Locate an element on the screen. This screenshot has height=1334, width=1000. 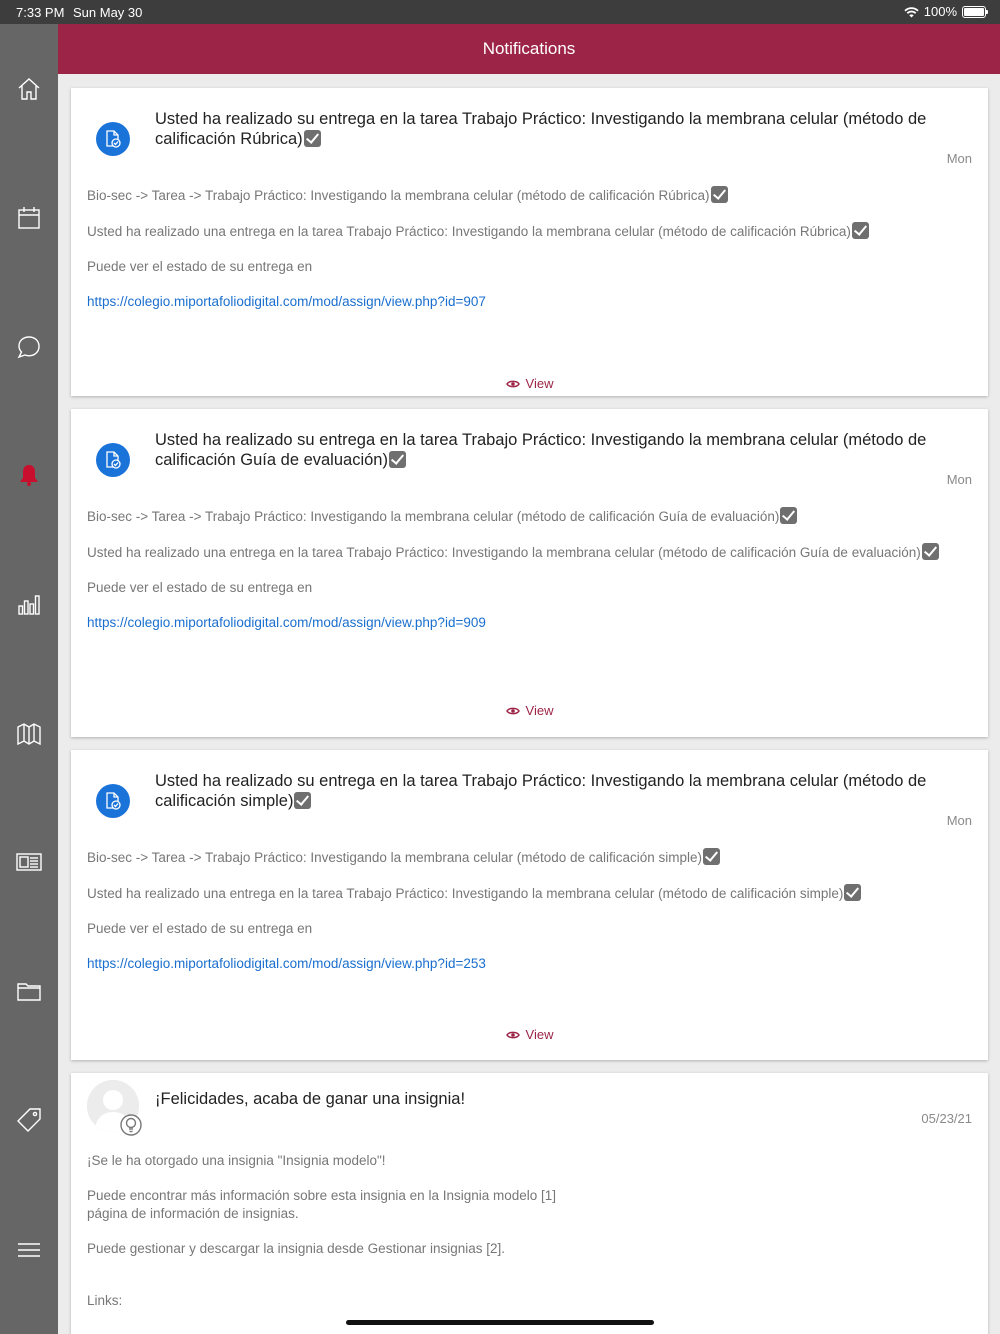
sidebar-item-tags is located at coordinates (29, 1120).